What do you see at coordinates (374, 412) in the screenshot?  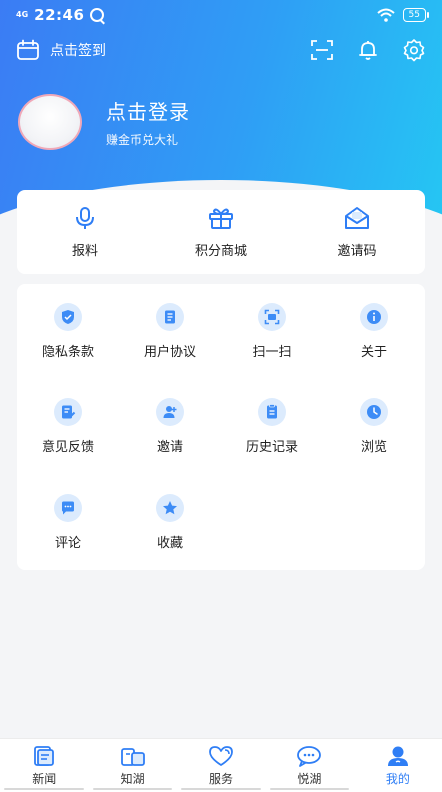 I see `clock-icon` at bounding box center [374, 412].